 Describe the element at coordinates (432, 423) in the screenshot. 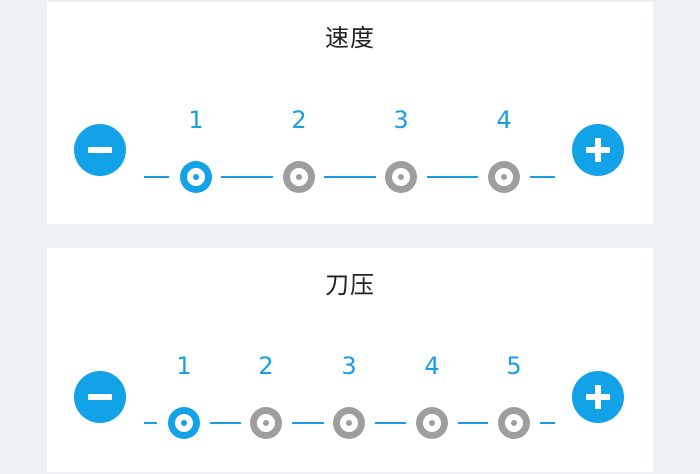

I see `pressure-step-4-radio` at that location.